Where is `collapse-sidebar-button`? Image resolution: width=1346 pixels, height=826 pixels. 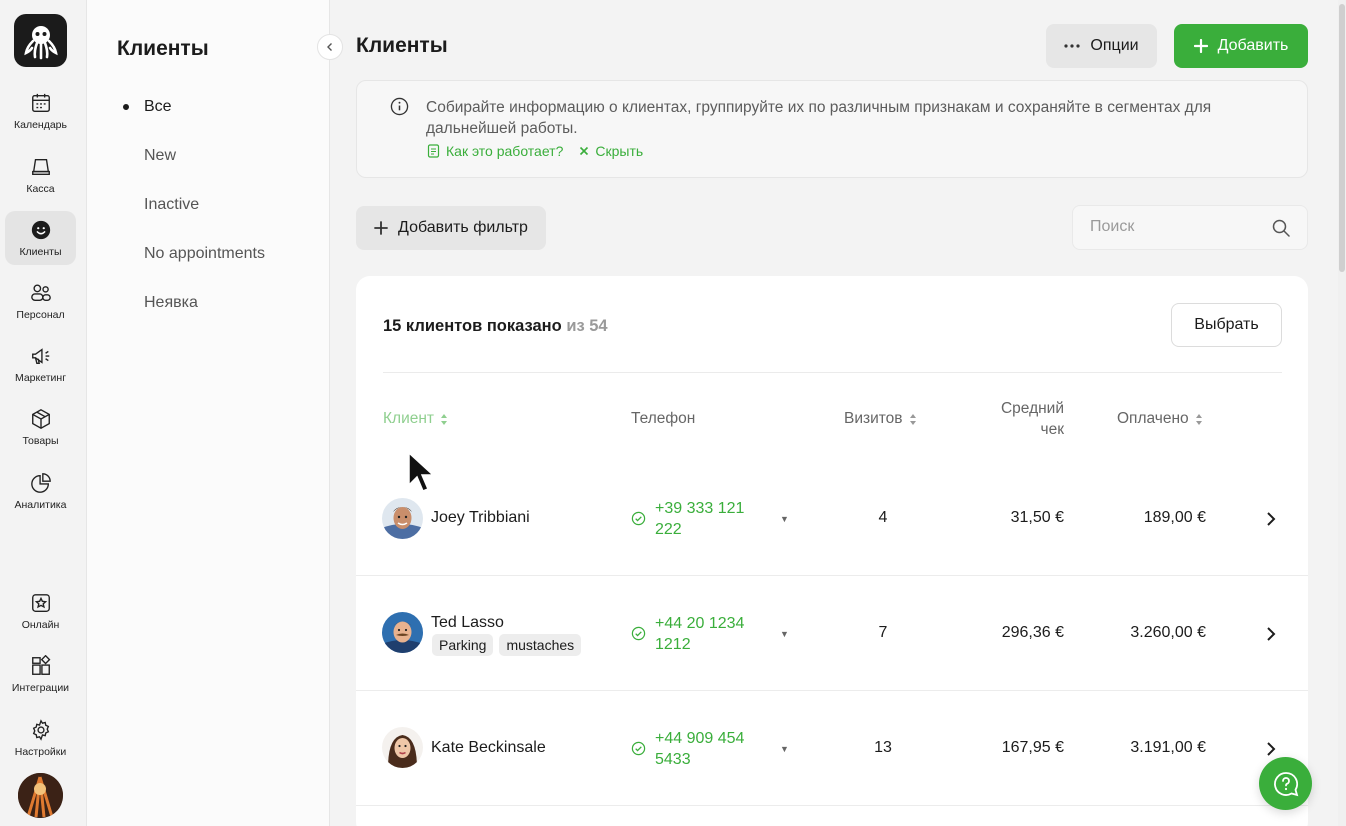
collapse-sidebar-button is located at coordinates (330, 47).